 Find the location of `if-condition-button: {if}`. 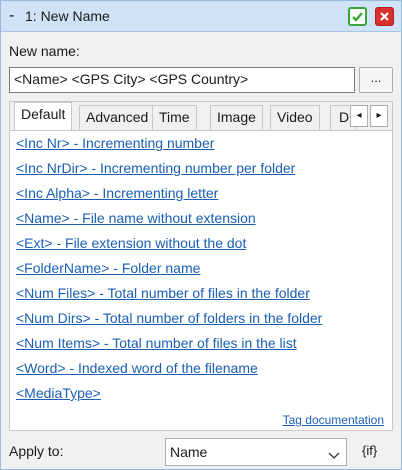

if-condition-button: {if} is located at coordinates (369, 450).